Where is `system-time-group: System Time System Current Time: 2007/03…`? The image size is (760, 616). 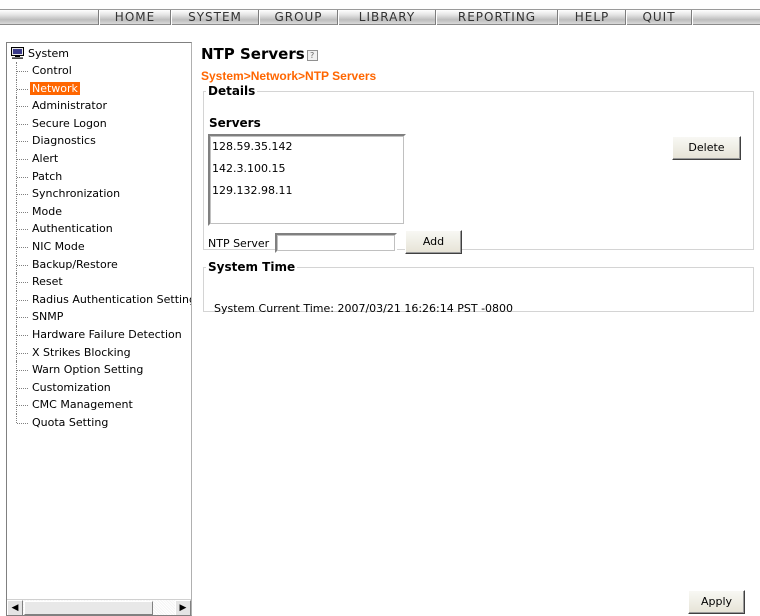
system-time-group: System Time System Current Time: 2007/03… is located at coordinates (478, 287).